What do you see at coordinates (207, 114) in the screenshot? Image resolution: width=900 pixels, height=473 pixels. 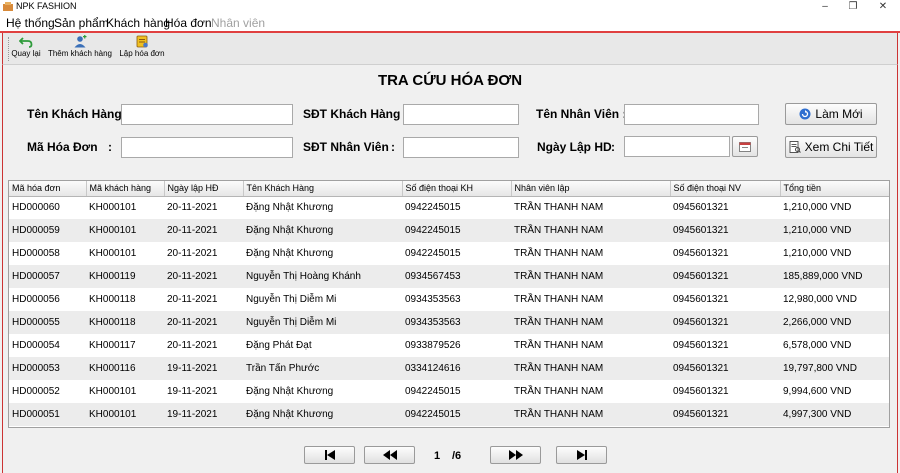 I see `customer-name-input` at bounding box center [207, 114].